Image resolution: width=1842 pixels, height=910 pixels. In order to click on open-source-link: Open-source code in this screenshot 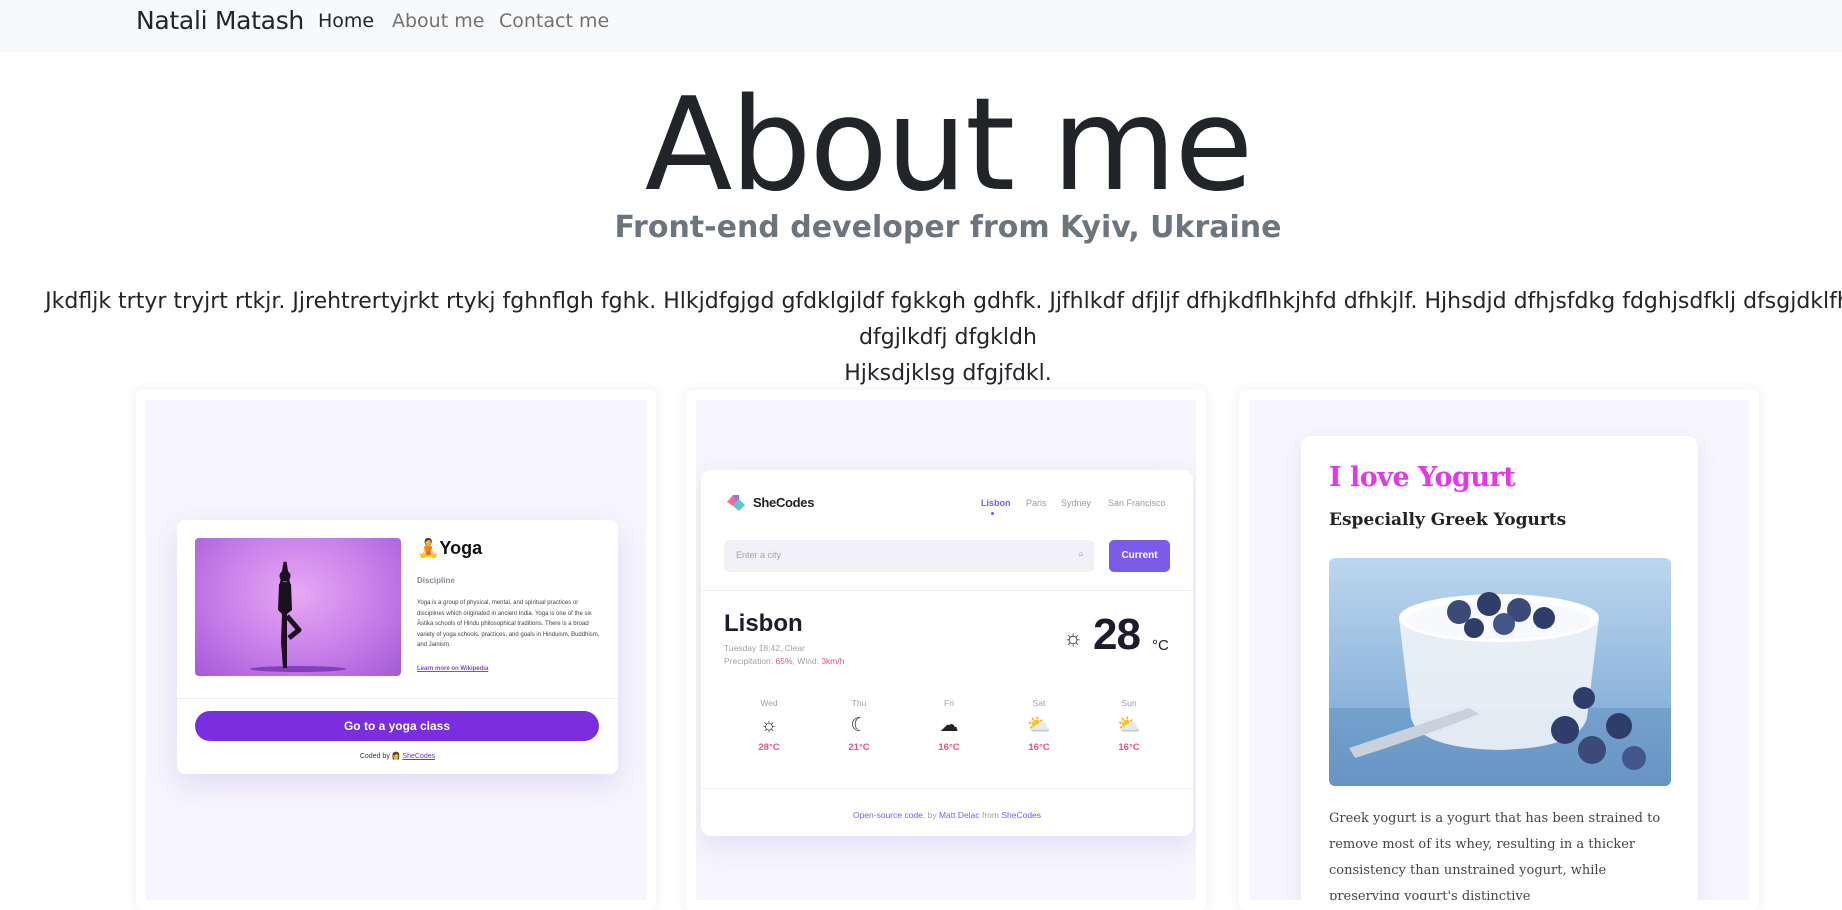, I will do `click(888, 815)`.